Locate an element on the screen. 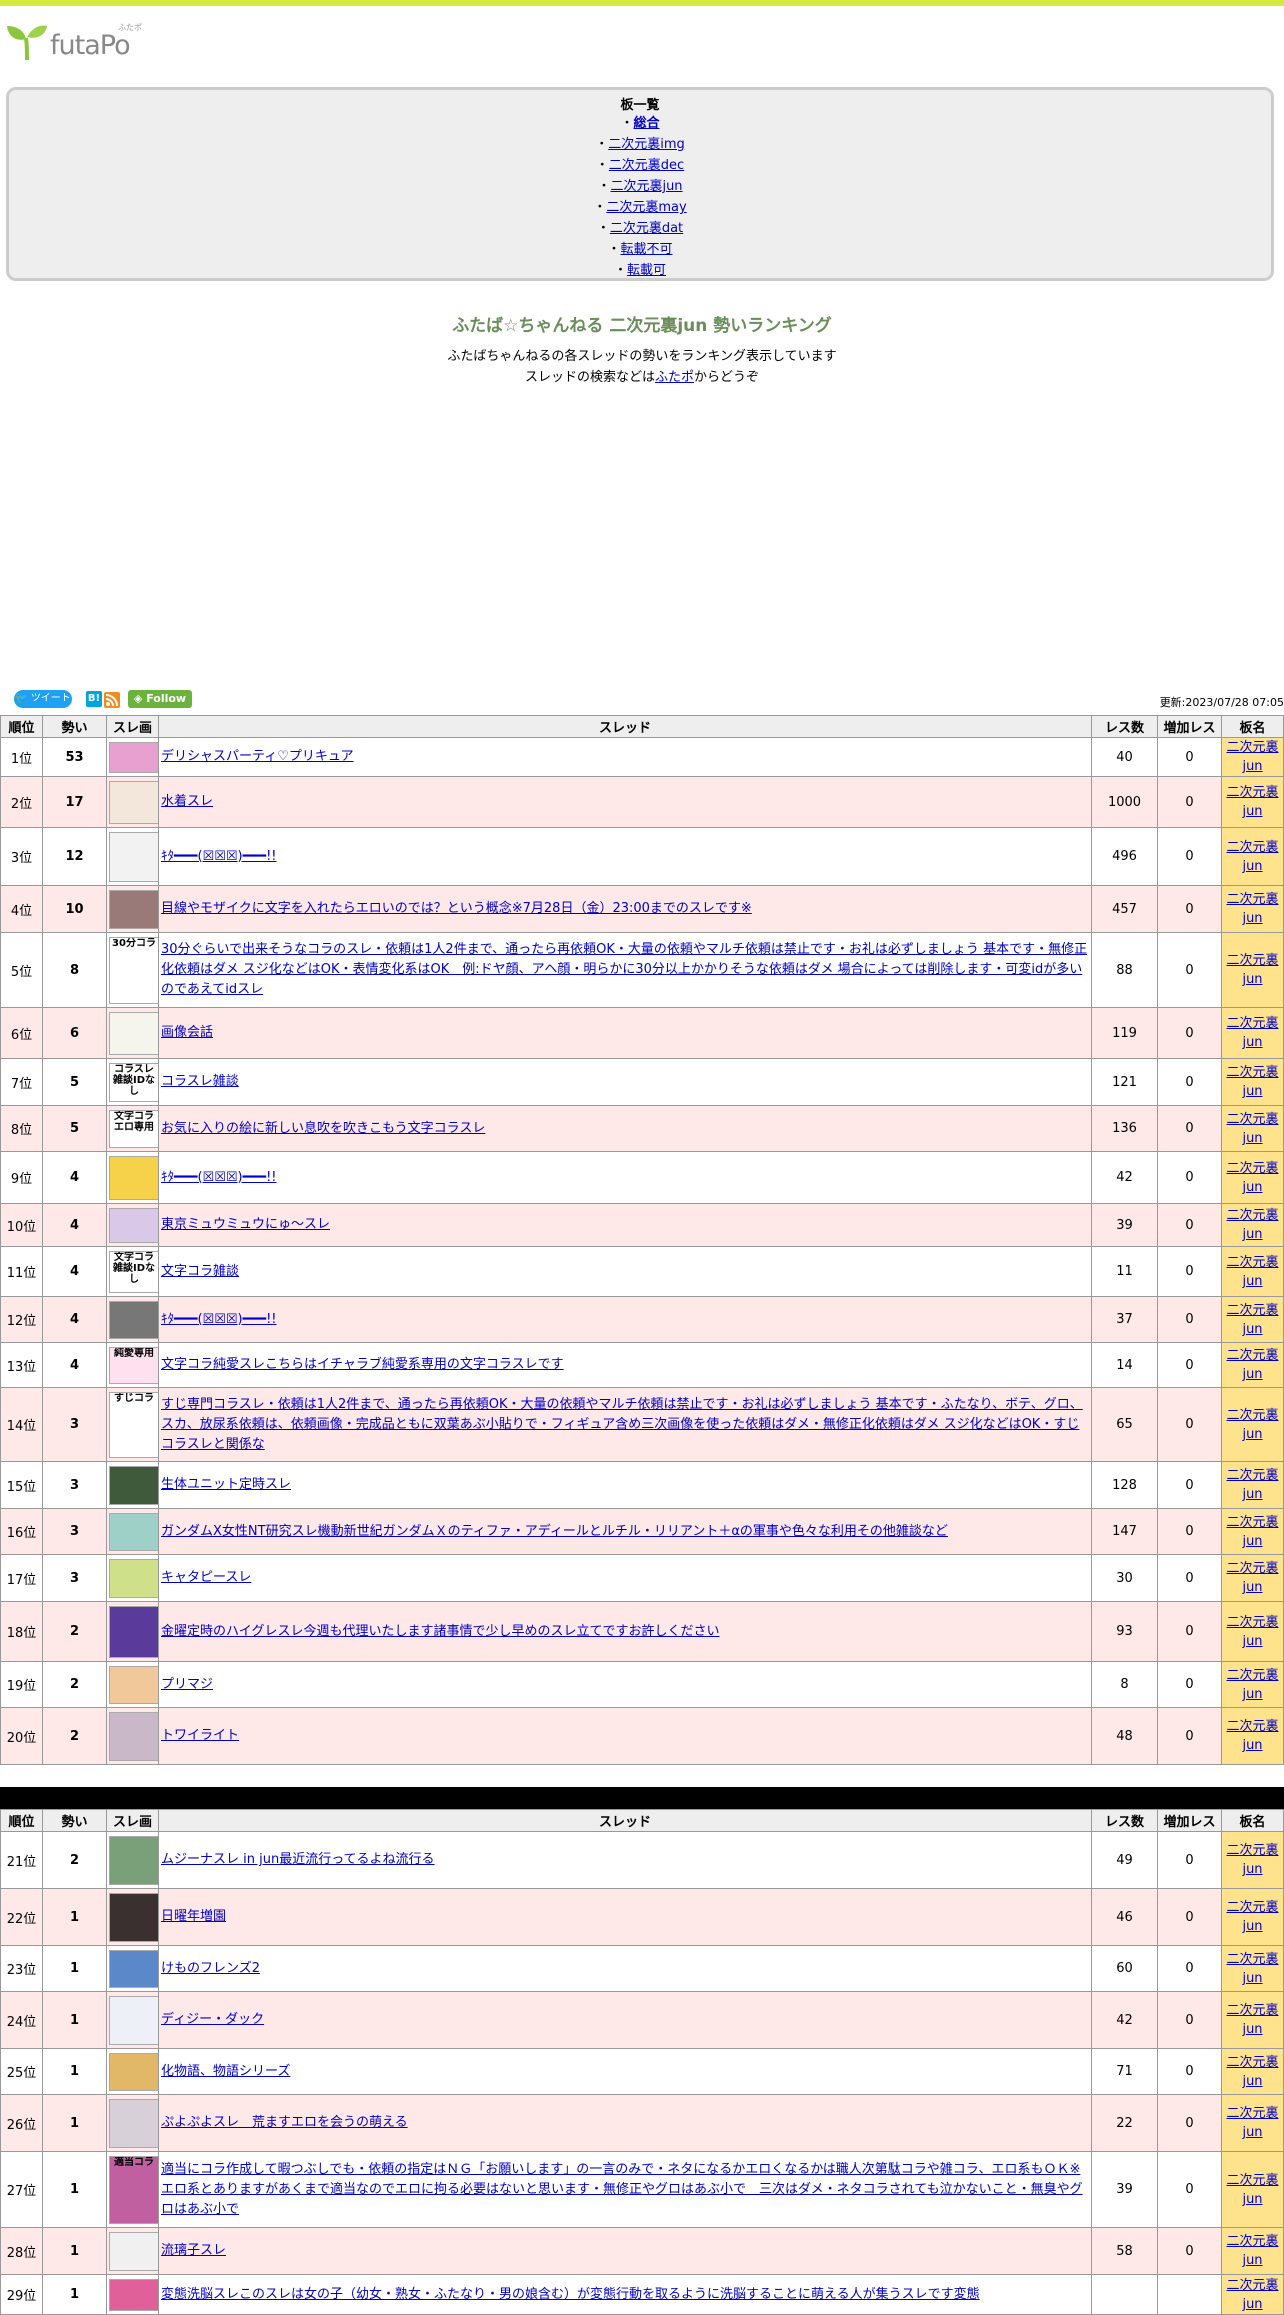 The image size is (1284, 2315). thread-link: デリシャスパーティ♡プリキュア is located at coordinates (257, 756).